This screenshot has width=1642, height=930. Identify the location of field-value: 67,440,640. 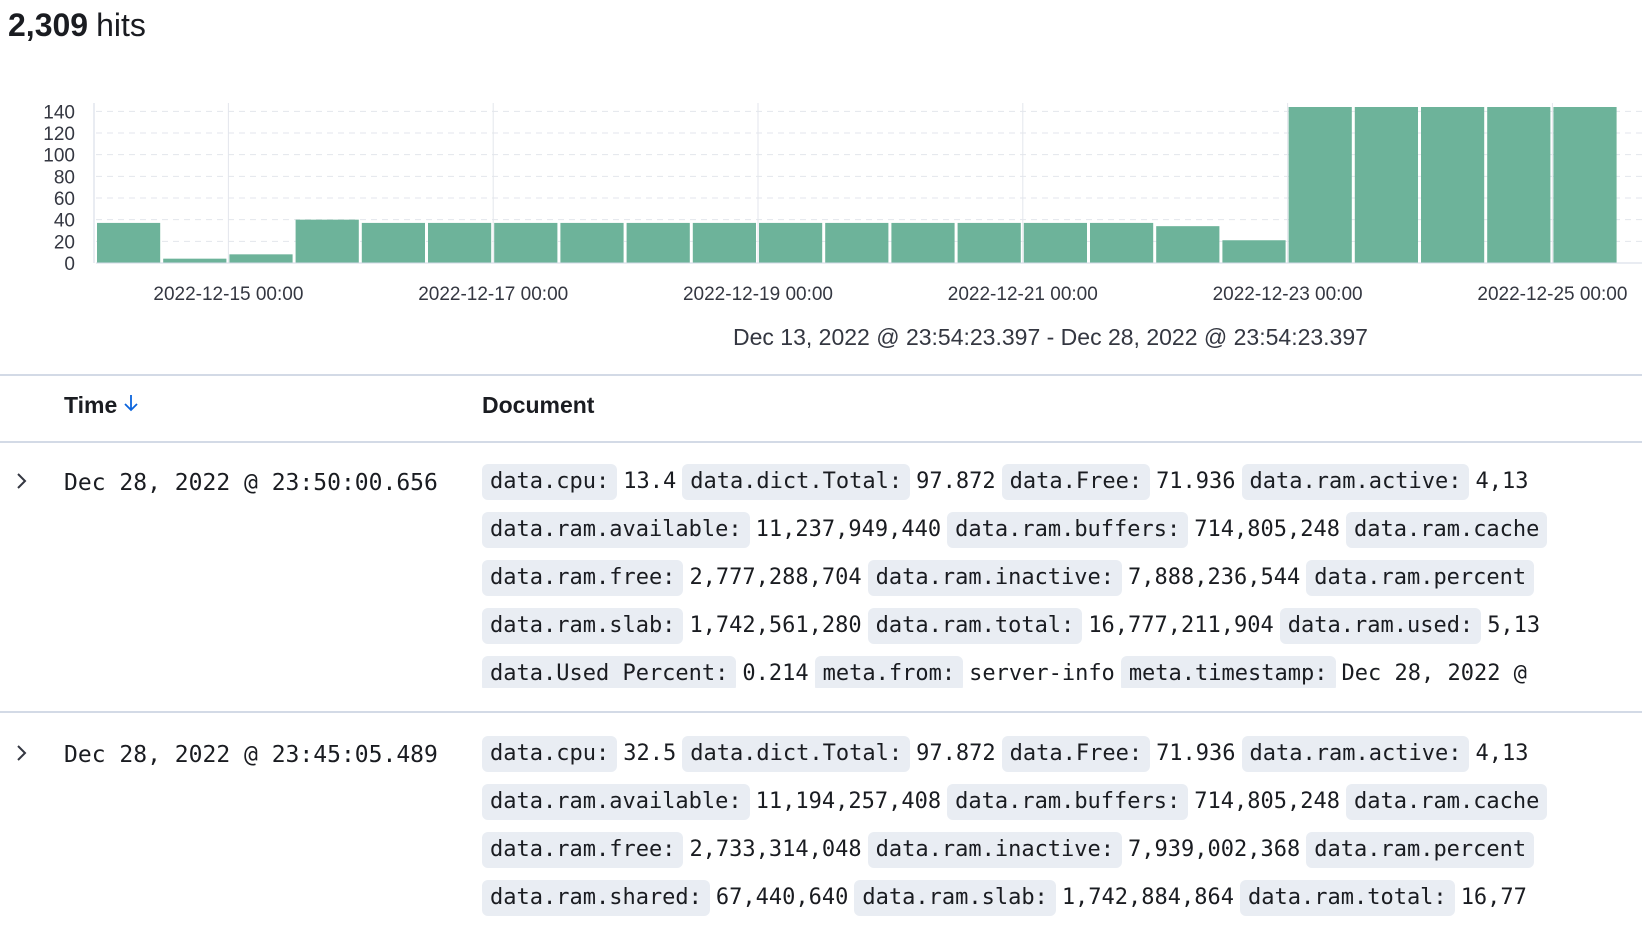
(782, 897).